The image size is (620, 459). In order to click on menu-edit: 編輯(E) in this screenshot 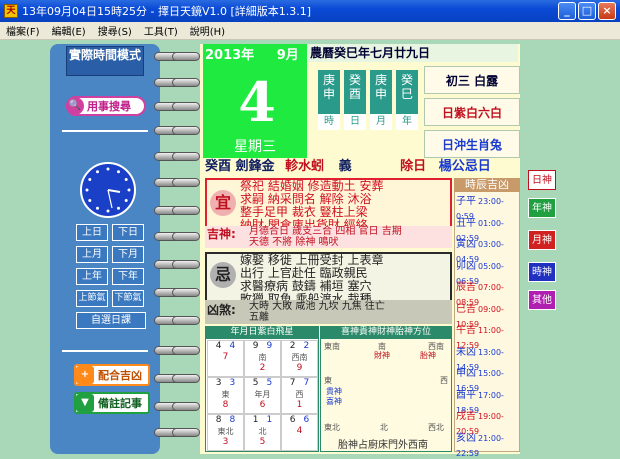, I will do `click(69, 30)`.